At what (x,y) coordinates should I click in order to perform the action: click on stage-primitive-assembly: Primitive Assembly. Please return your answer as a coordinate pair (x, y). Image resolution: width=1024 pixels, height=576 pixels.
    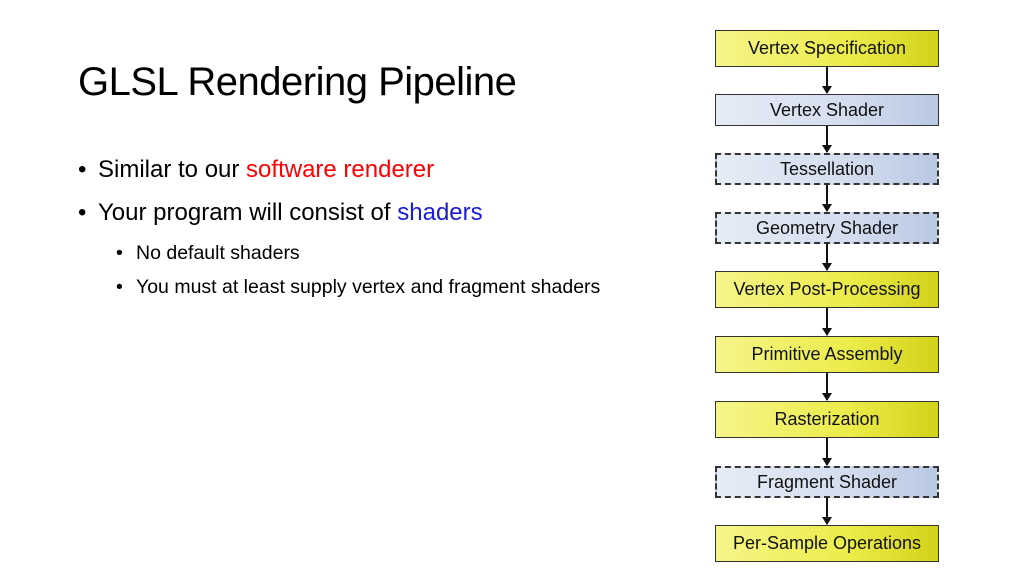
    Looking at the image, I should click on (827, 354).